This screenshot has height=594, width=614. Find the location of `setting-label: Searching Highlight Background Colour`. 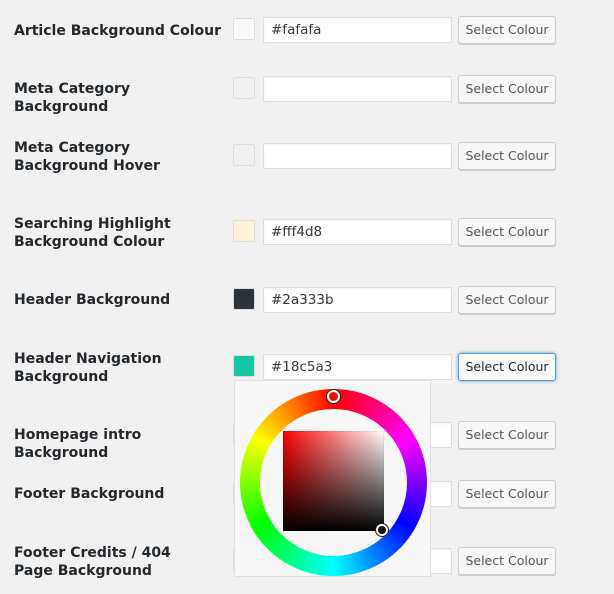

setting-label: Searching Highlight Background Colour is located at coordinates (92, 233).